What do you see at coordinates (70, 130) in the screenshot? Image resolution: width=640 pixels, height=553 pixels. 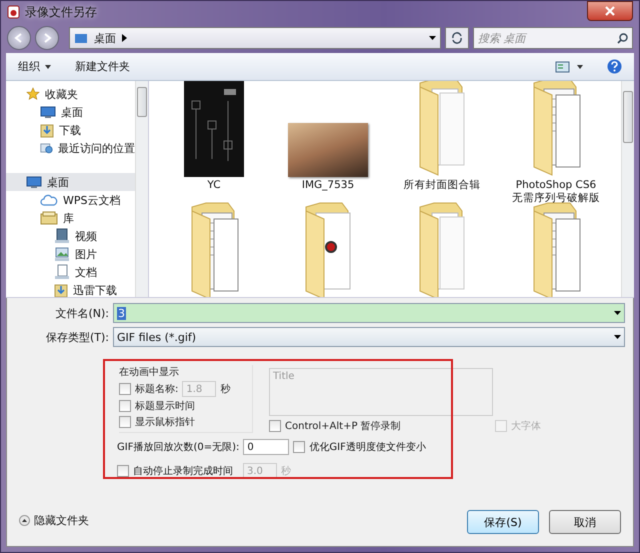 I see `sidebar-item: 下载` at bounding box center [70, 130].